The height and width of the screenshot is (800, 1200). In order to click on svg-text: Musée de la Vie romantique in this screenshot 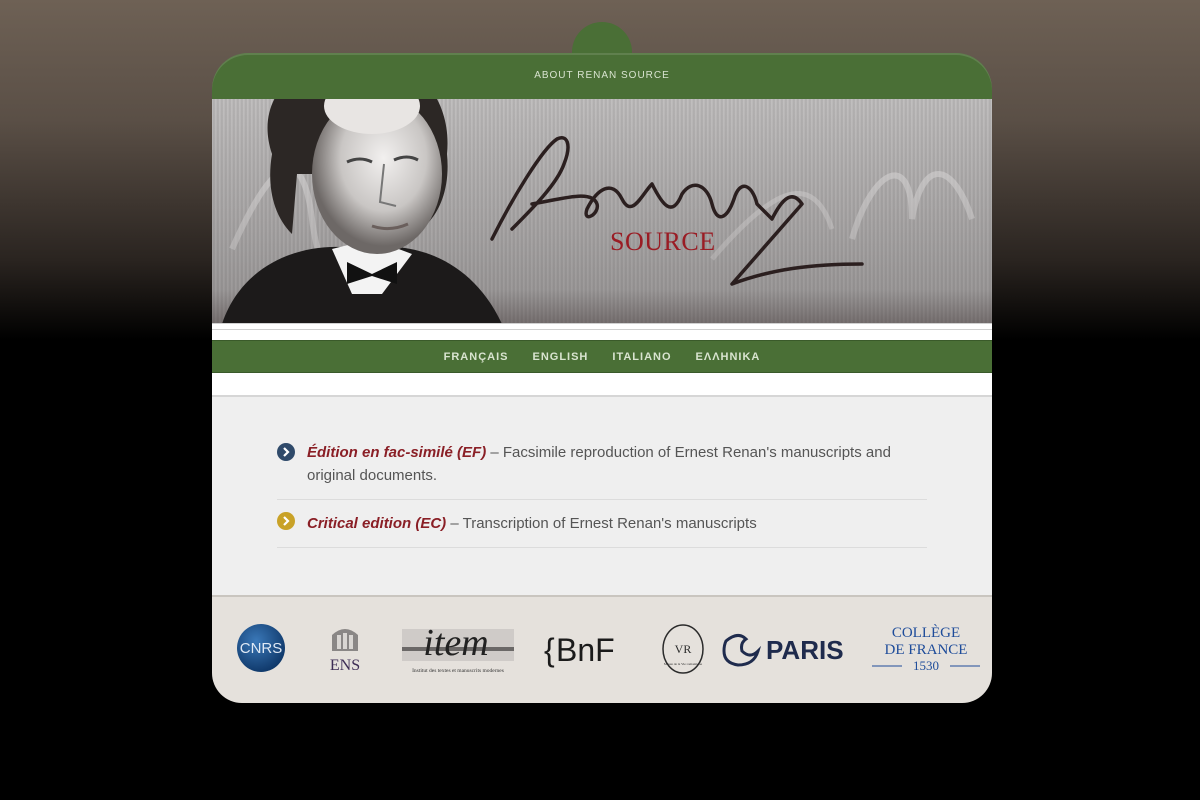, I will do `click(683, 664)`.